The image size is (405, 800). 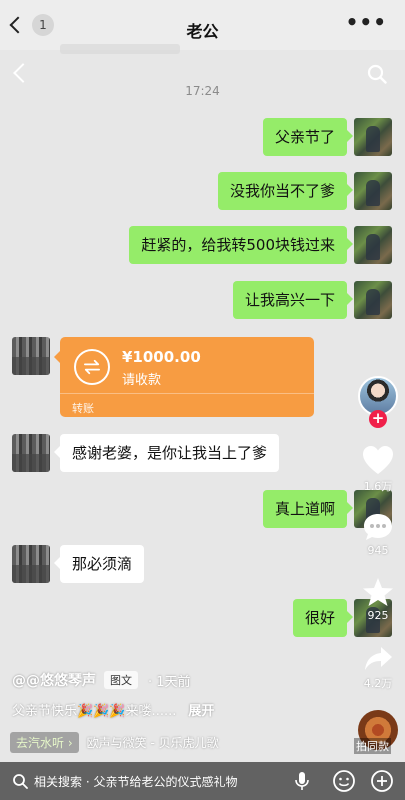 What do you see at coordinates (378, 486) in the screenshot?
I see `like-count: 1.6万` at bounding box center [378, 486].